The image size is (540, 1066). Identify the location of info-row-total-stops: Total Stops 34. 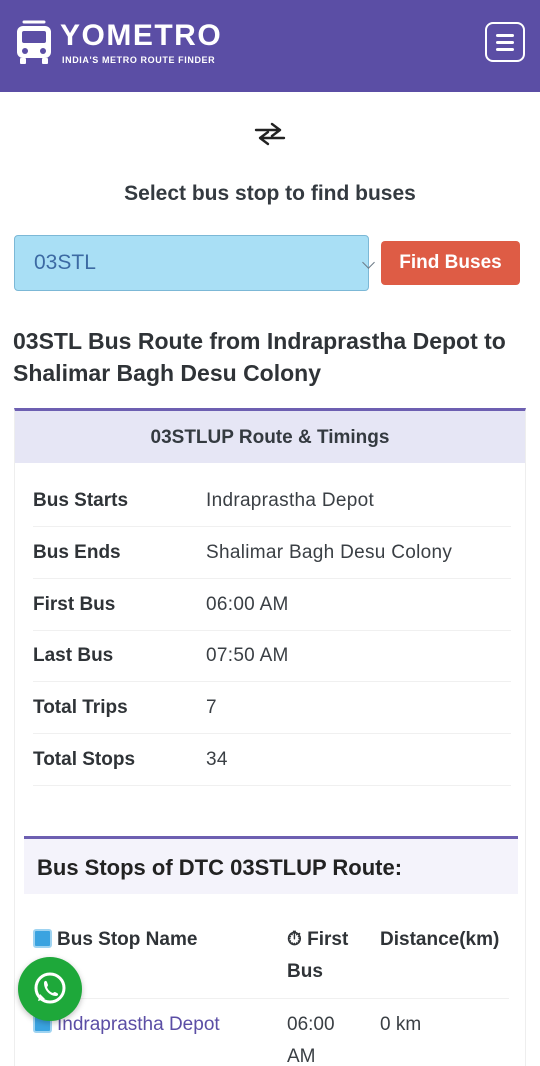
(272, 760).